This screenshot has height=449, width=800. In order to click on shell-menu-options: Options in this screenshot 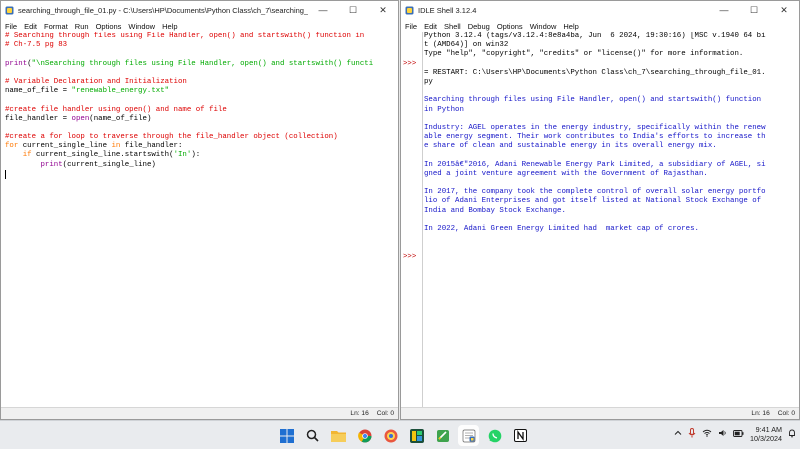, I will do `click(510, 26)`.